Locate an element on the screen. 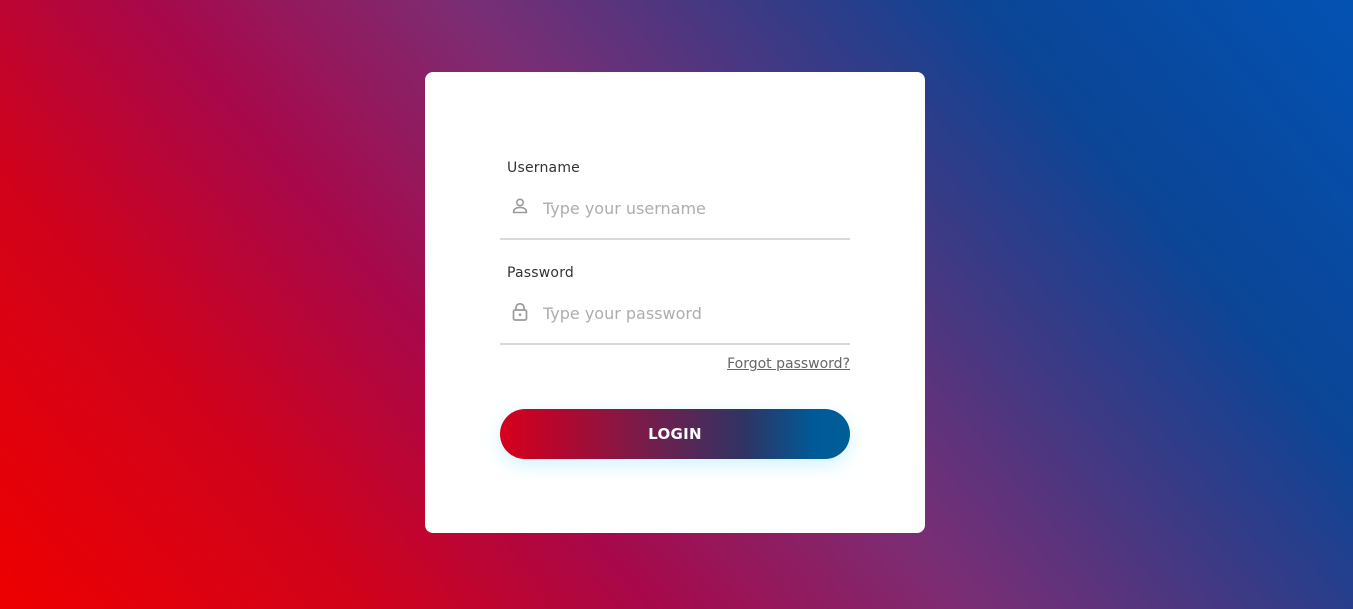  password-input-row is located at coordinates (675, 319).